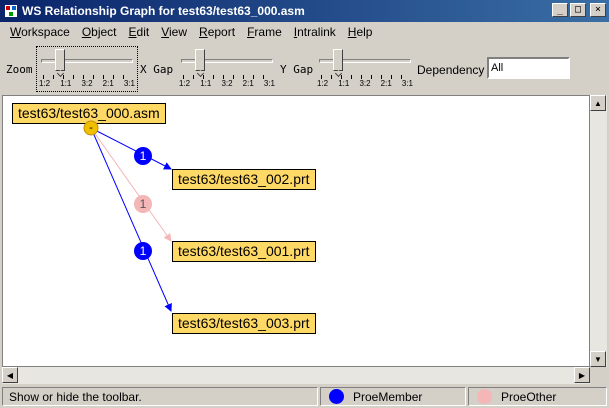 This screenshot has height=408, width=609. What do you see at coordinates (388, 396) in the screenshot?
I see `legend-label: ProeMember` at bounding box center [388, 396].